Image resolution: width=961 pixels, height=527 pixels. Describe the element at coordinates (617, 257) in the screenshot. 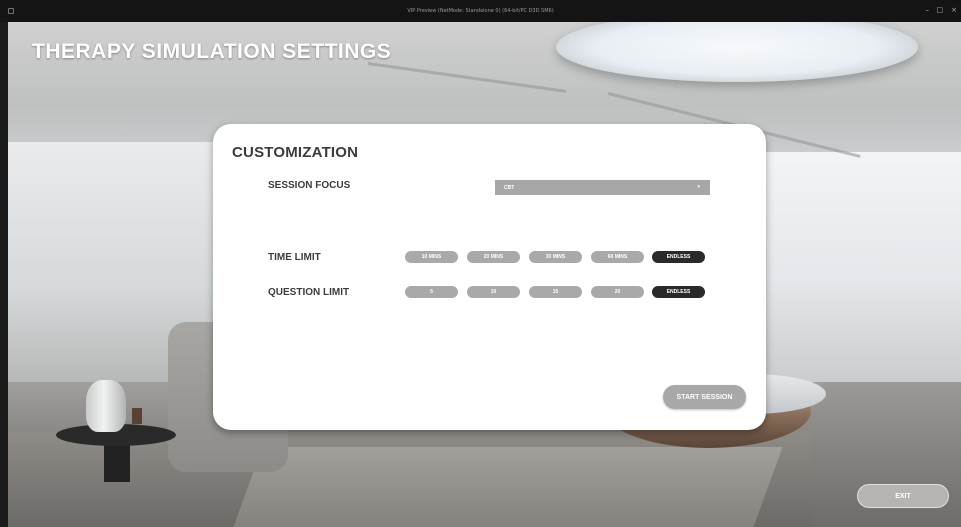

I see `time-option-60-mins: 60 MINS` at that location.